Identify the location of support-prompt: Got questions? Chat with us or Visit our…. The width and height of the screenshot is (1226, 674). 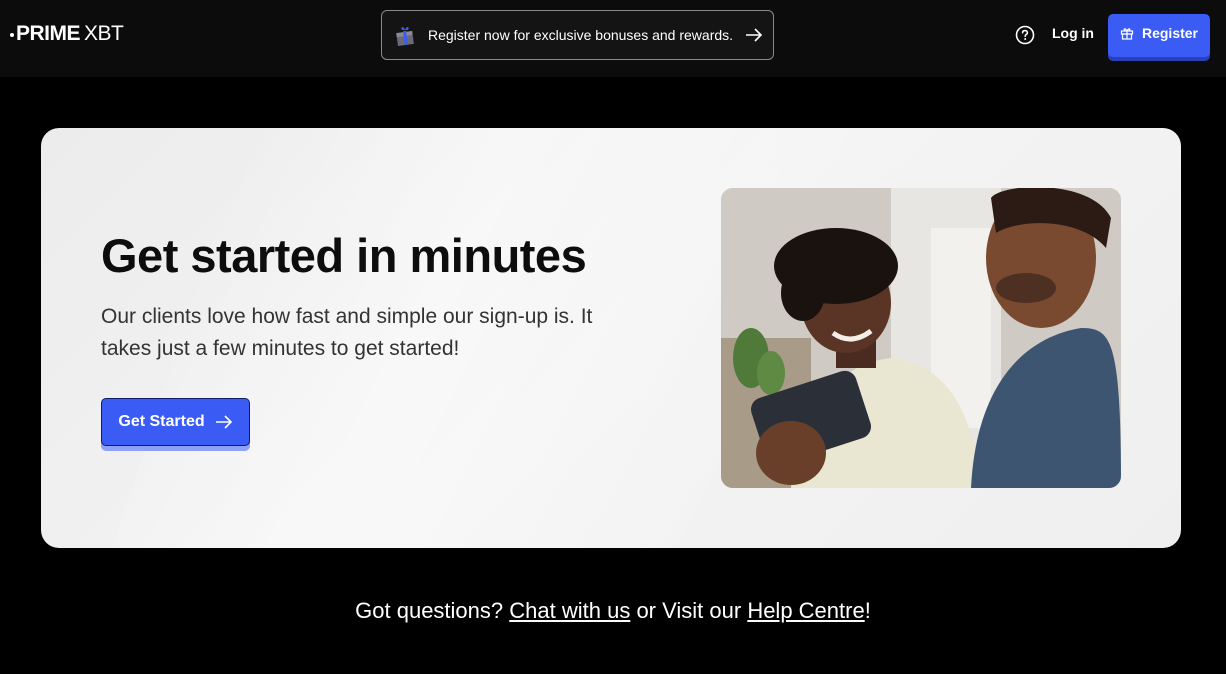
(613, 611).